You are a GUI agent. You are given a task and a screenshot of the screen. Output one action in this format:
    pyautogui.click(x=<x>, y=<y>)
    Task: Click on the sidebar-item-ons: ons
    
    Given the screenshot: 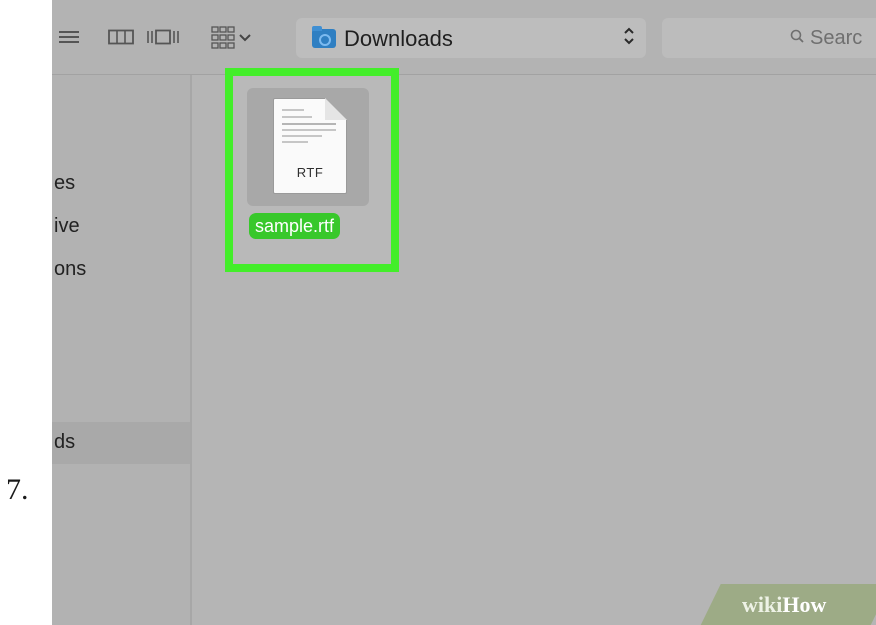 What is the action you would take?
    pyautogui.click(x=121, y=270)
    